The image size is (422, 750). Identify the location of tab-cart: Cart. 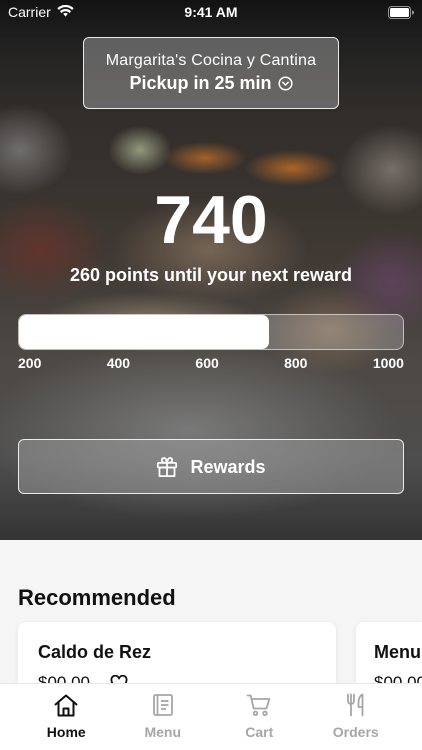
(259, 717).